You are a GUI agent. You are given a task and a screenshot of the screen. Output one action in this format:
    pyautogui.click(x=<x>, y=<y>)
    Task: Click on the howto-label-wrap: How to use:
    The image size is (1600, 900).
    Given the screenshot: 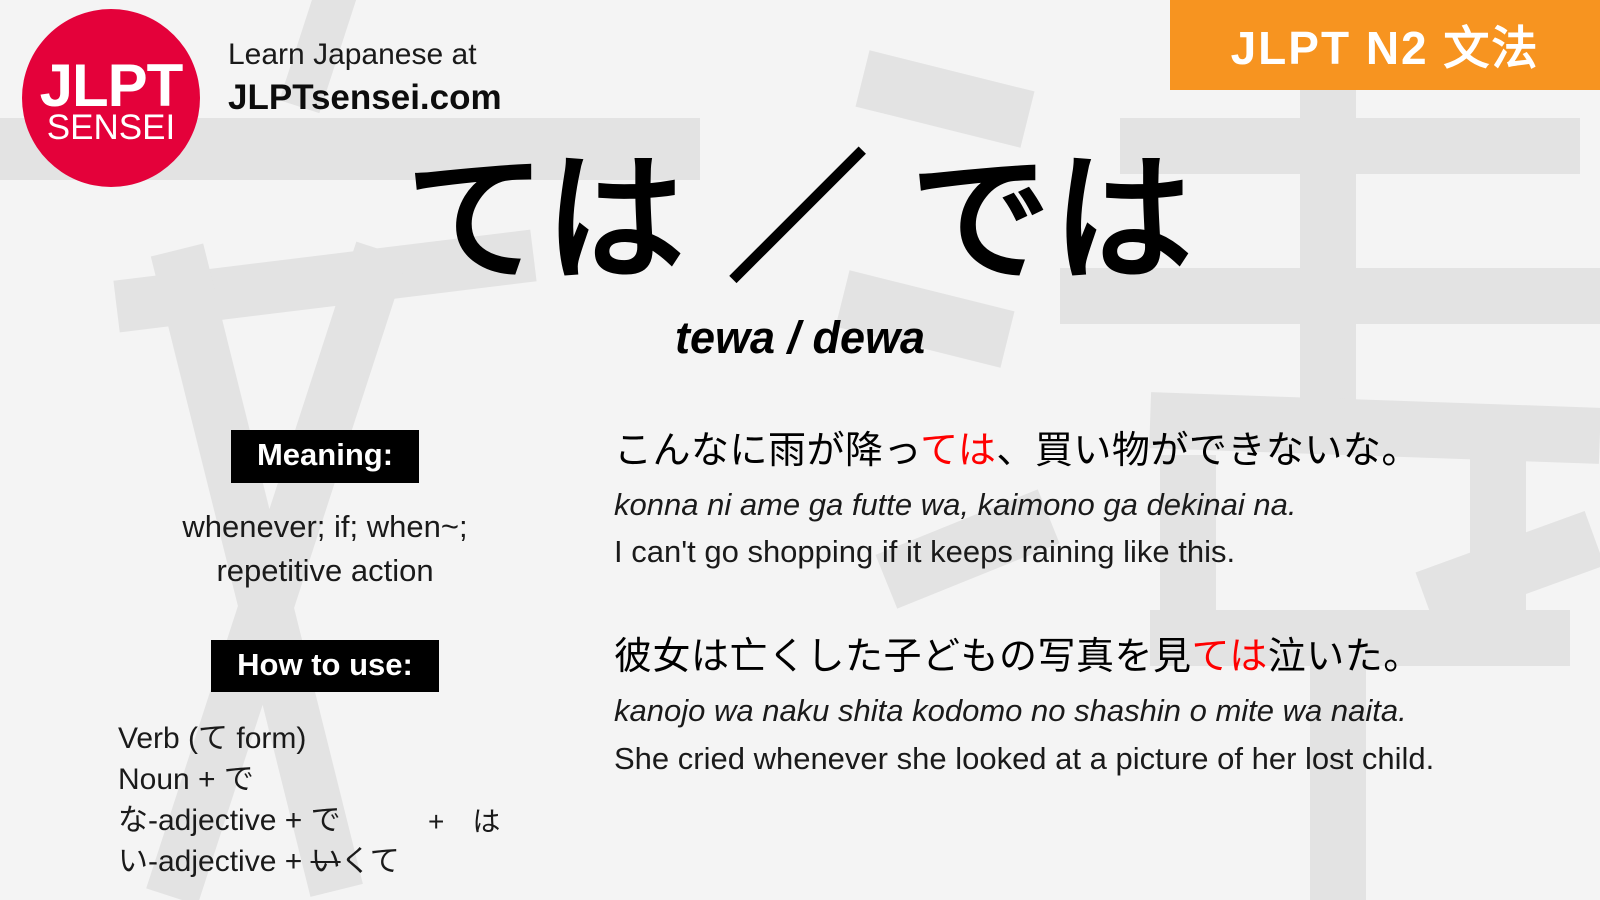 What is the action you would take?
    pyautogui.click(x=325, y=666)
    